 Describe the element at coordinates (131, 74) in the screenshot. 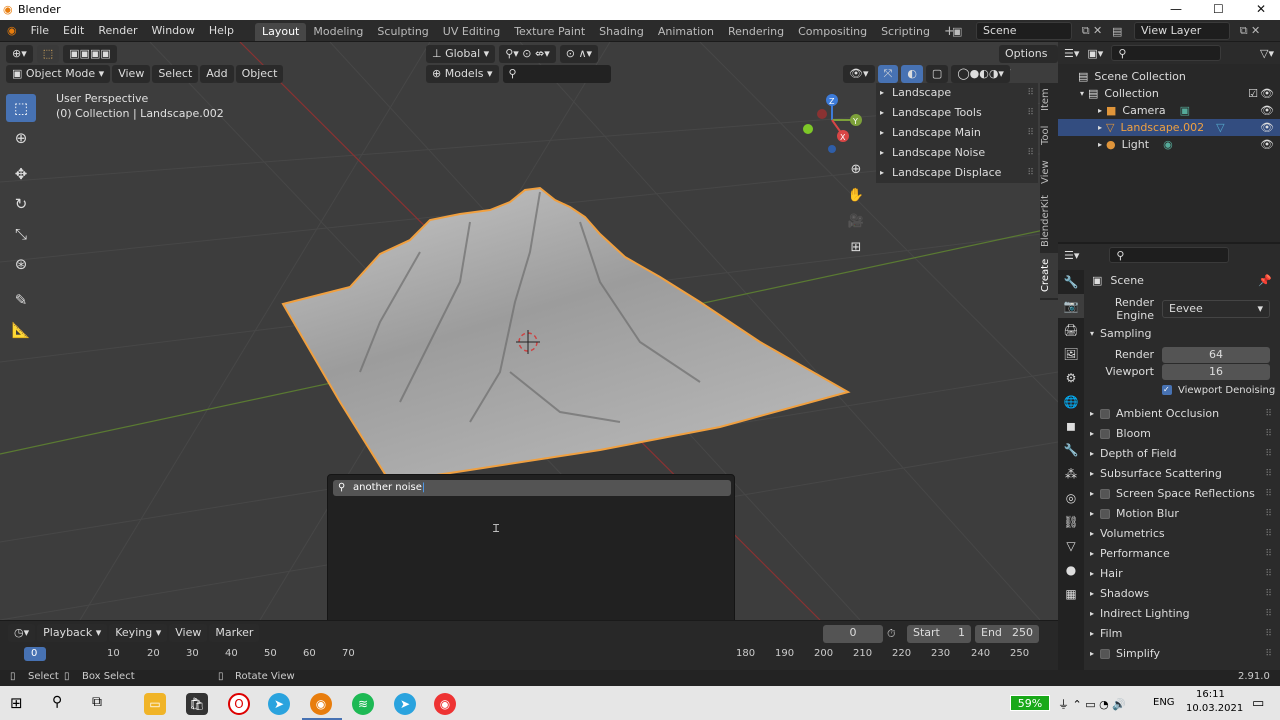

I see `menu-view: View` at that location.